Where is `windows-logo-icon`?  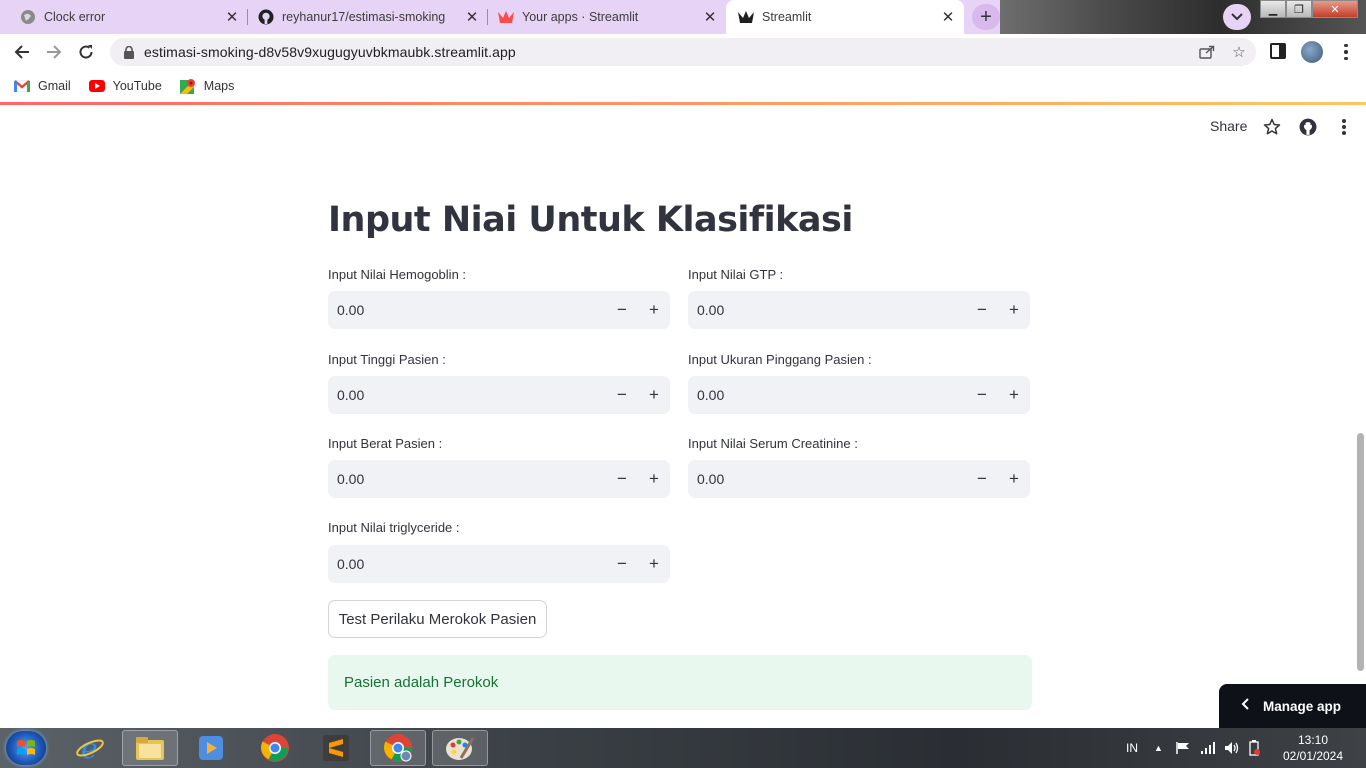
windows-logo-icon is located at coordinates (26, 747).